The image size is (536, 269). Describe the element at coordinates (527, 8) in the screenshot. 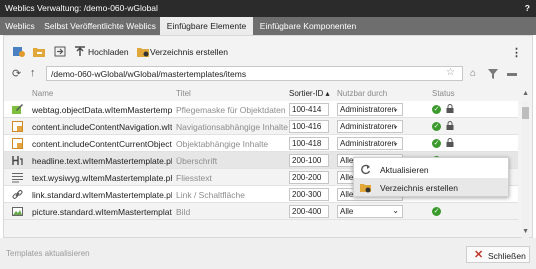

I see `help-icon: ?` at that location.